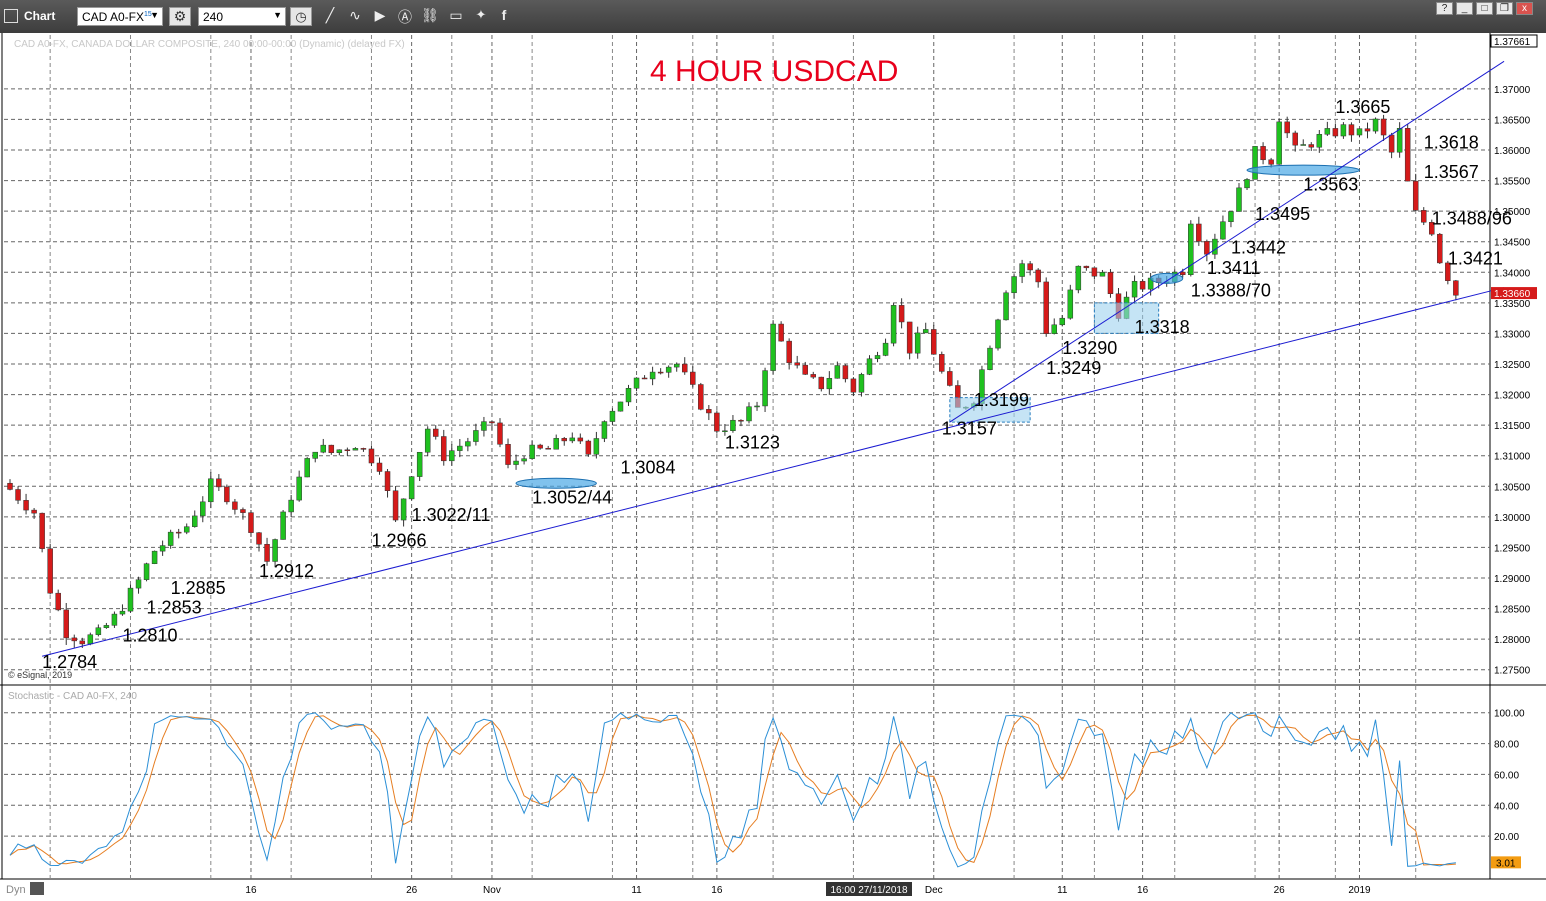 Image resolution: width=1546 pixels, height=901 pixels. I want to click on price-annotation: 1.3022/11, so click(451, 515).